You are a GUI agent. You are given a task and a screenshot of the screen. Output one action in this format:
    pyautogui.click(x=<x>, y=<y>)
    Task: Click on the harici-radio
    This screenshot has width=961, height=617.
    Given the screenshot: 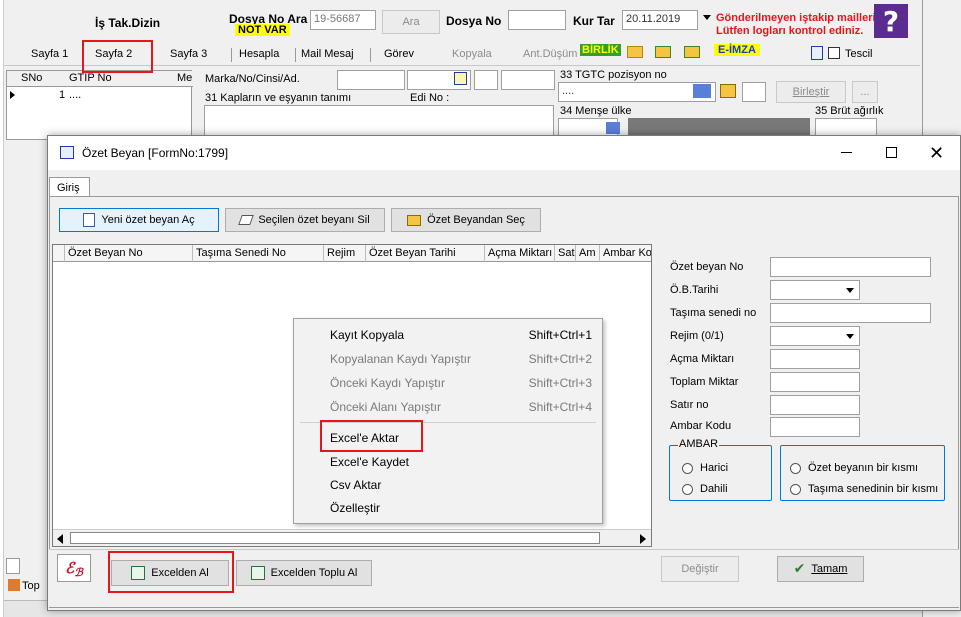 What is the action you would take?
    pyautogui.click(x=687, y=468)
    